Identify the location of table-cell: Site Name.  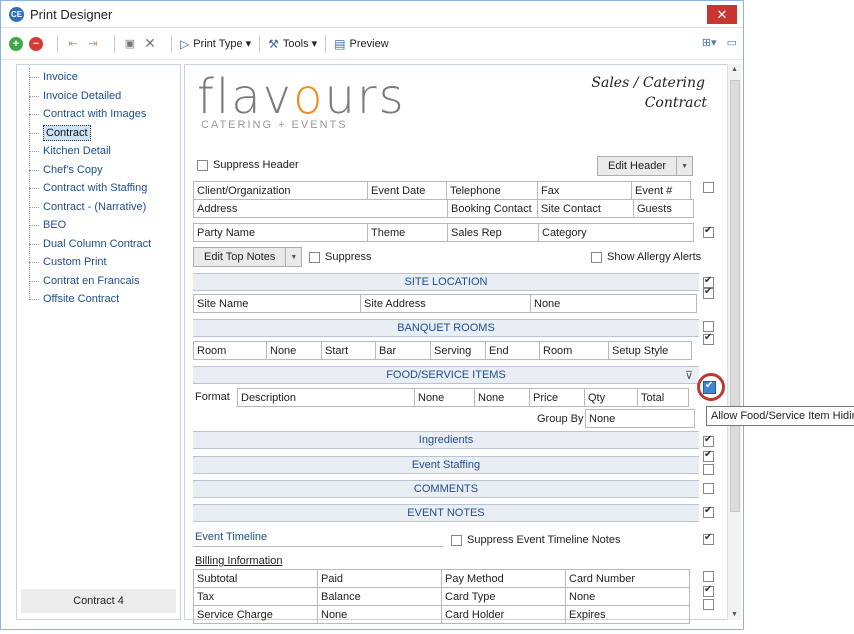
(277, 303).